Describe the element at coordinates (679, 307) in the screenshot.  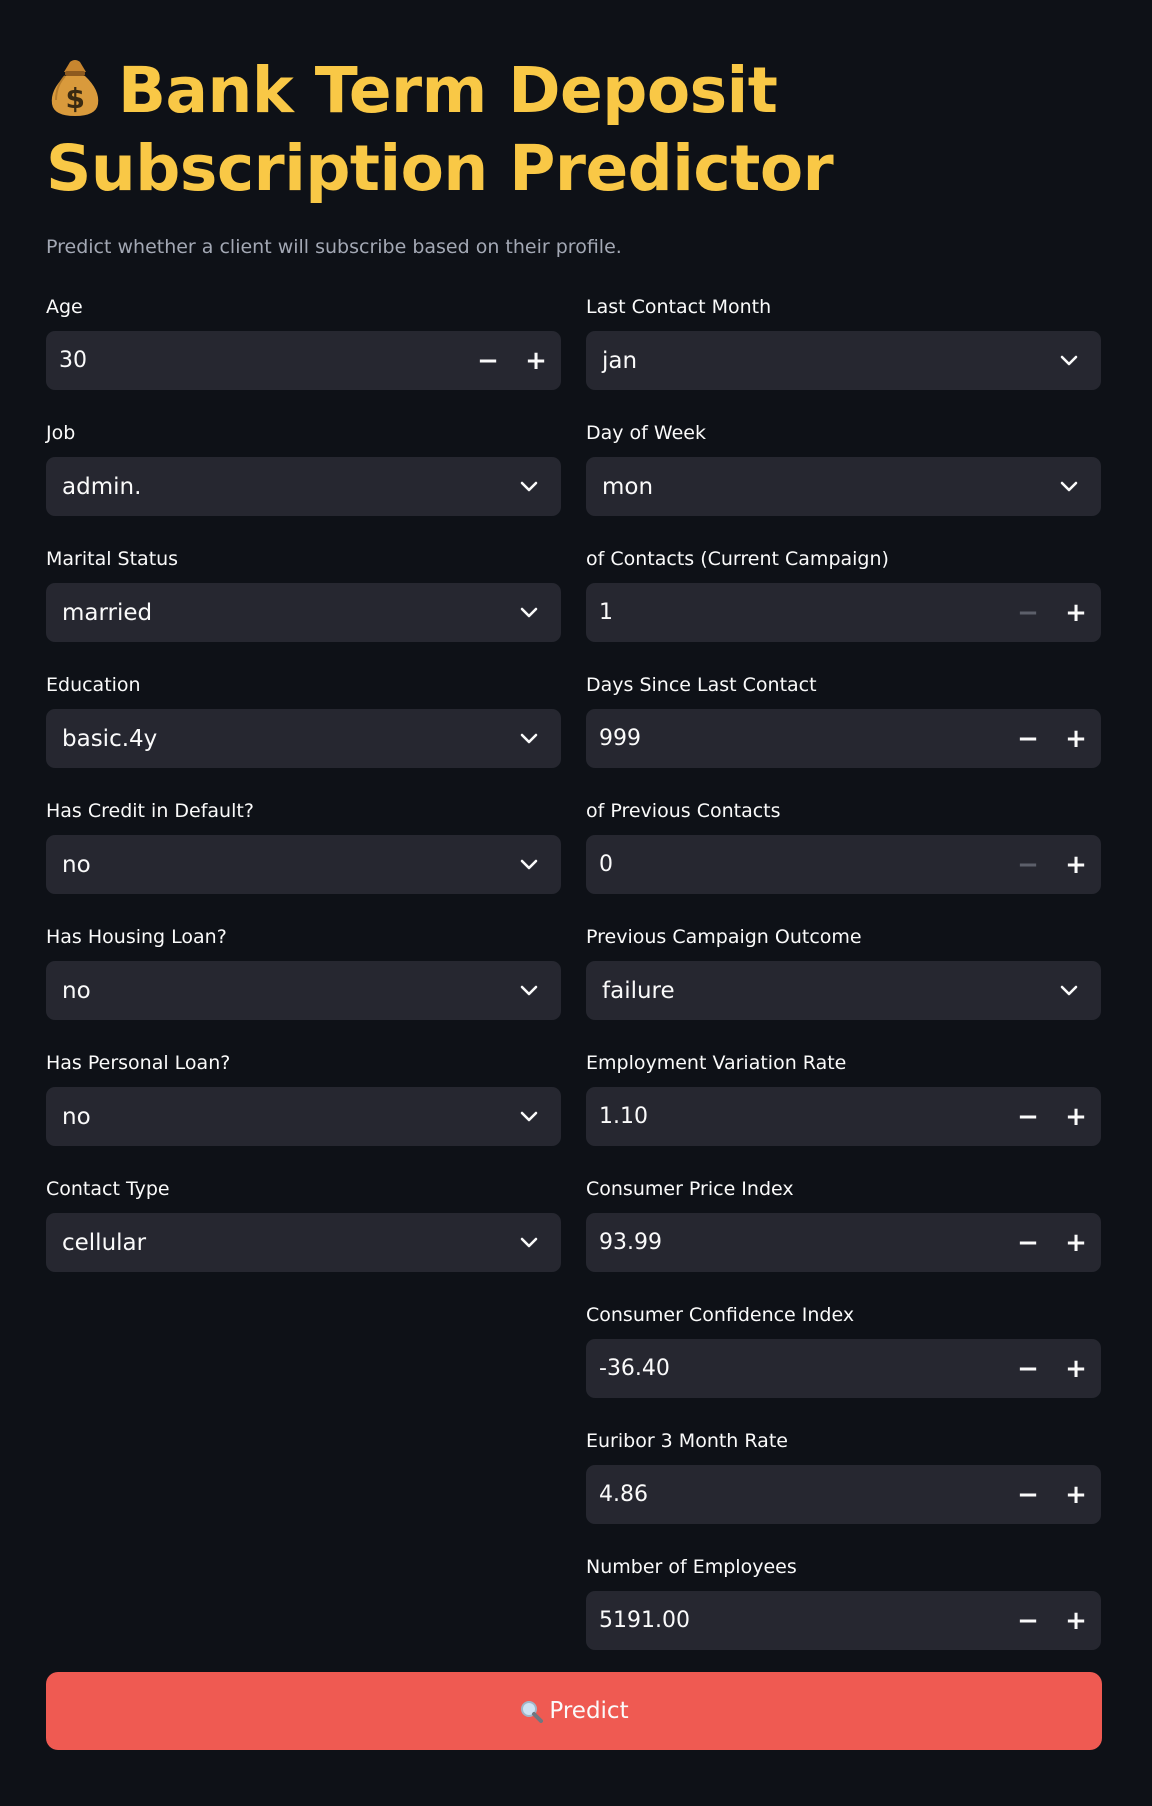
I see `field-label: Last Contact Month` at that location.